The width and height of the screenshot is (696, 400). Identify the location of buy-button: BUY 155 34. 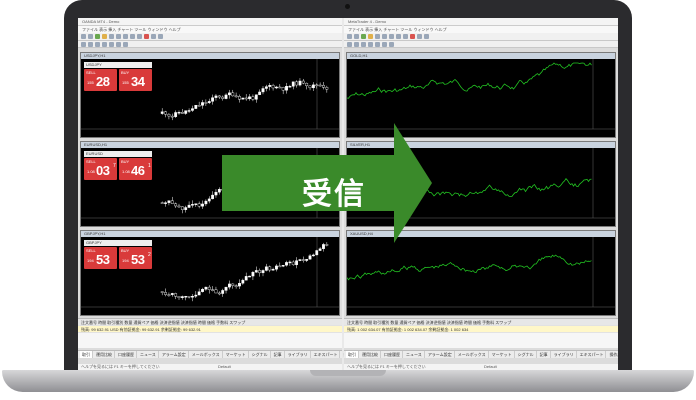
(135, 80).